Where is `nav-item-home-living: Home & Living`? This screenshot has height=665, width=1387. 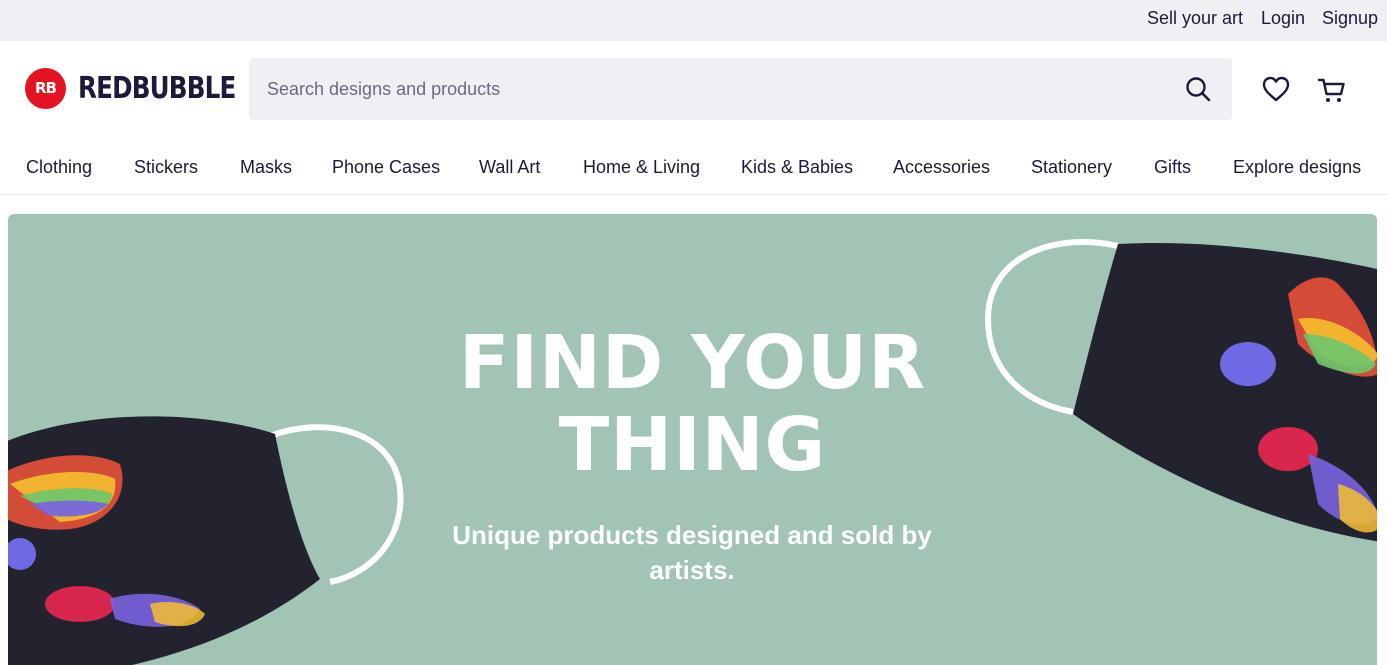 nav-item-home-living: Home & Living is located at coordinates (641, 167).